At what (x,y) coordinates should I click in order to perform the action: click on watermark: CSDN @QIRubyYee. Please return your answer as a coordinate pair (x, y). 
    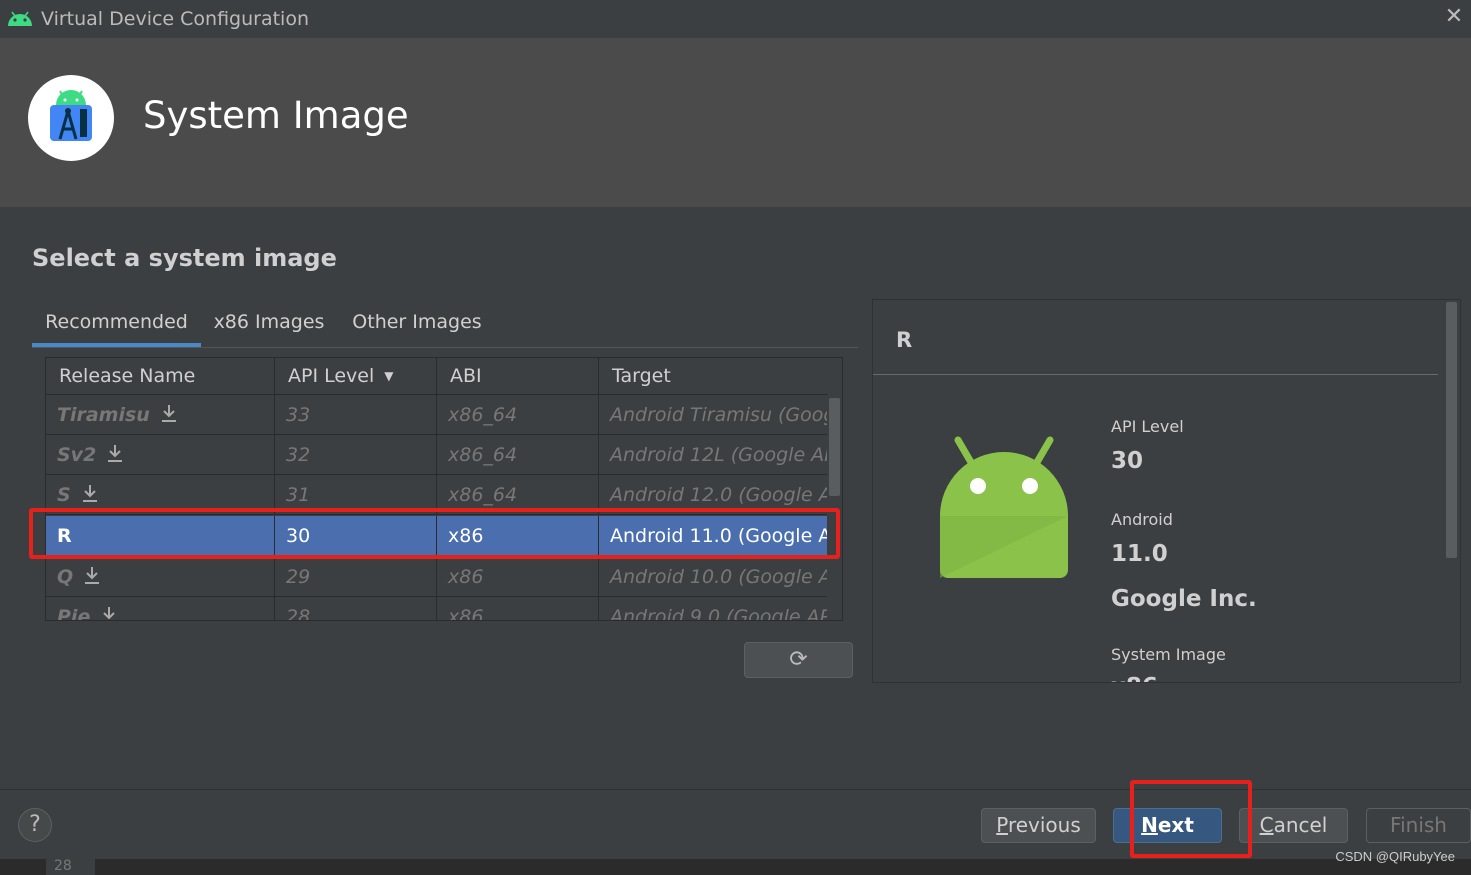
    Looking at the image, I should click on (1395, 856).